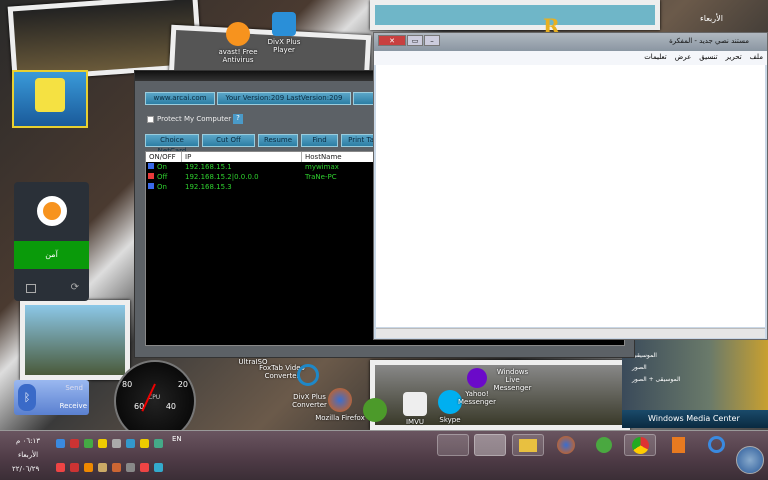 This screenshot has width=768, height=480. What do you see at coordinates (477, 378) in the screenshot?
I see `yahoo-icon` at bounding box center [477, 378].